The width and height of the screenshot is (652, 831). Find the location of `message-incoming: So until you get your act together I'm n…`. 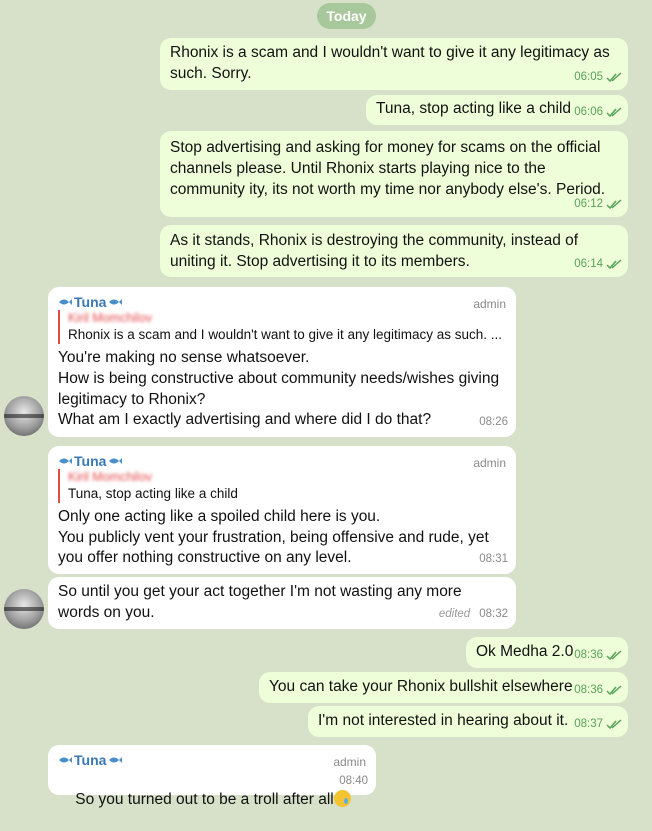

message-incoming: So until you get your act together I'm n… is located at coordinates (282, 603).